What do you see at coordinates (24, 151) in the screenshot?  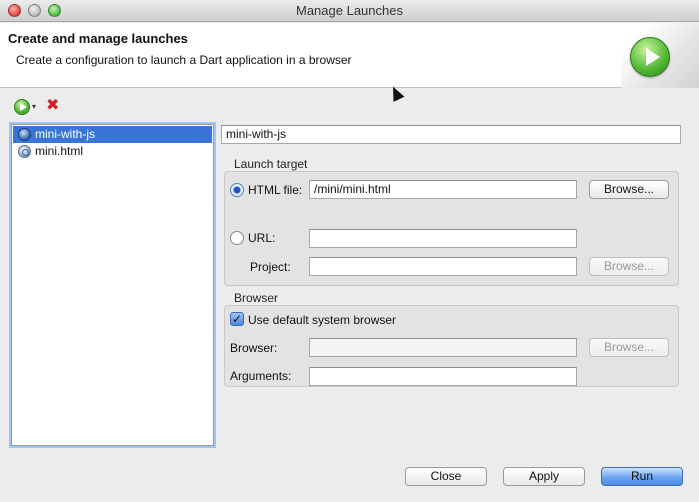 I see `dart-file-icon` at bounding box center [24, 151].